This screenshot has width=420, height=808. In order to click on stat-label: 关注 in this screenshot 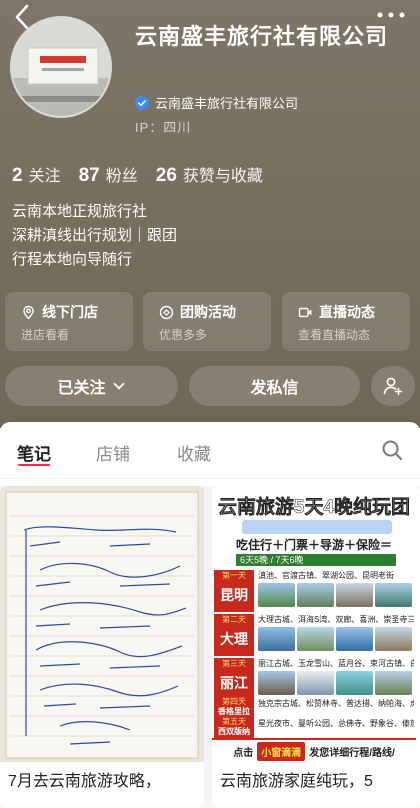, I will do `click(44, 176)`.